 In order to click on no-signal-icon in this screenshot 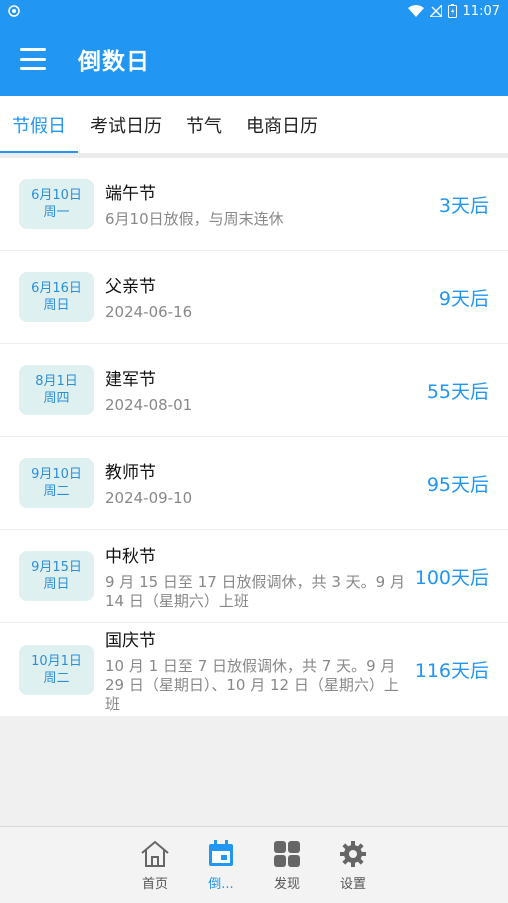, I will do `click(435, 11)`.